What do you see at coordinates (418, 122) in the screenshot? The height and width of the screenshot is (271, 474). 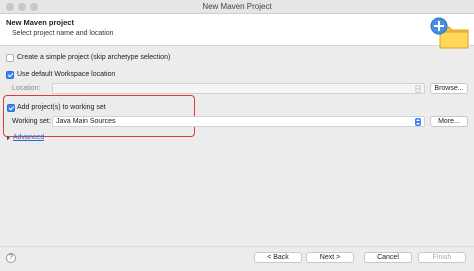 I see `working-set-dropdown-arrow-icon` at bounding box center [418, 122].